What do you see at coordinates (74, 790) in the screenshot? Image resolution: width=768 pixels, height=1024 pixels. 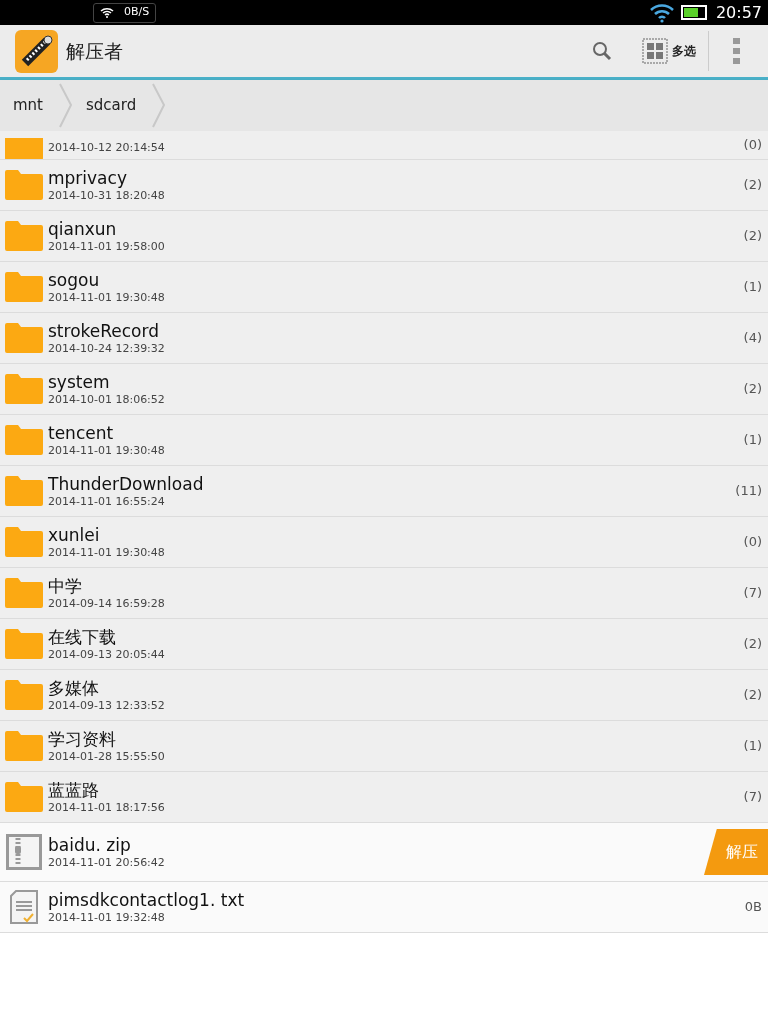 I see `file-name: 蓝蓝路` at bounding box center [74, 790].